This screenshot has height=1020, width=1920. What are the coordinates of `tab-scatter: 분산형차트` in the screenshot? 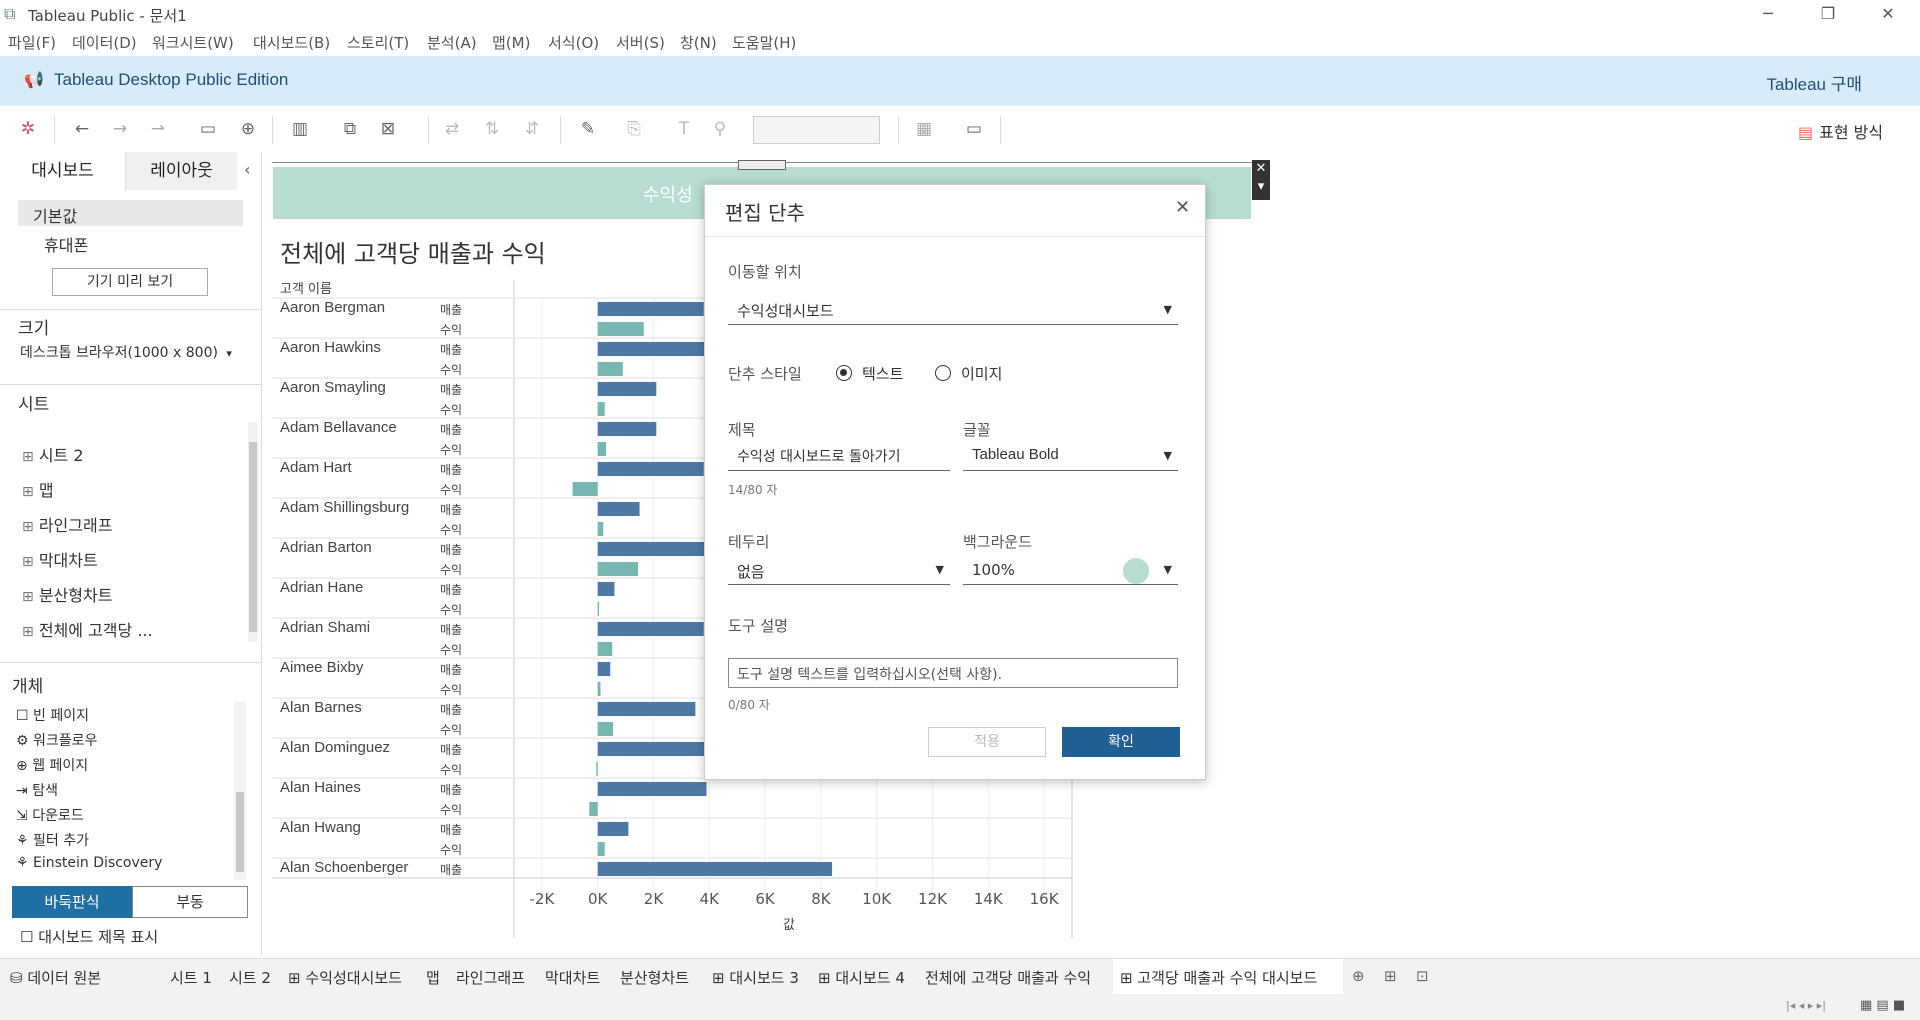 It's located at (654, 977).